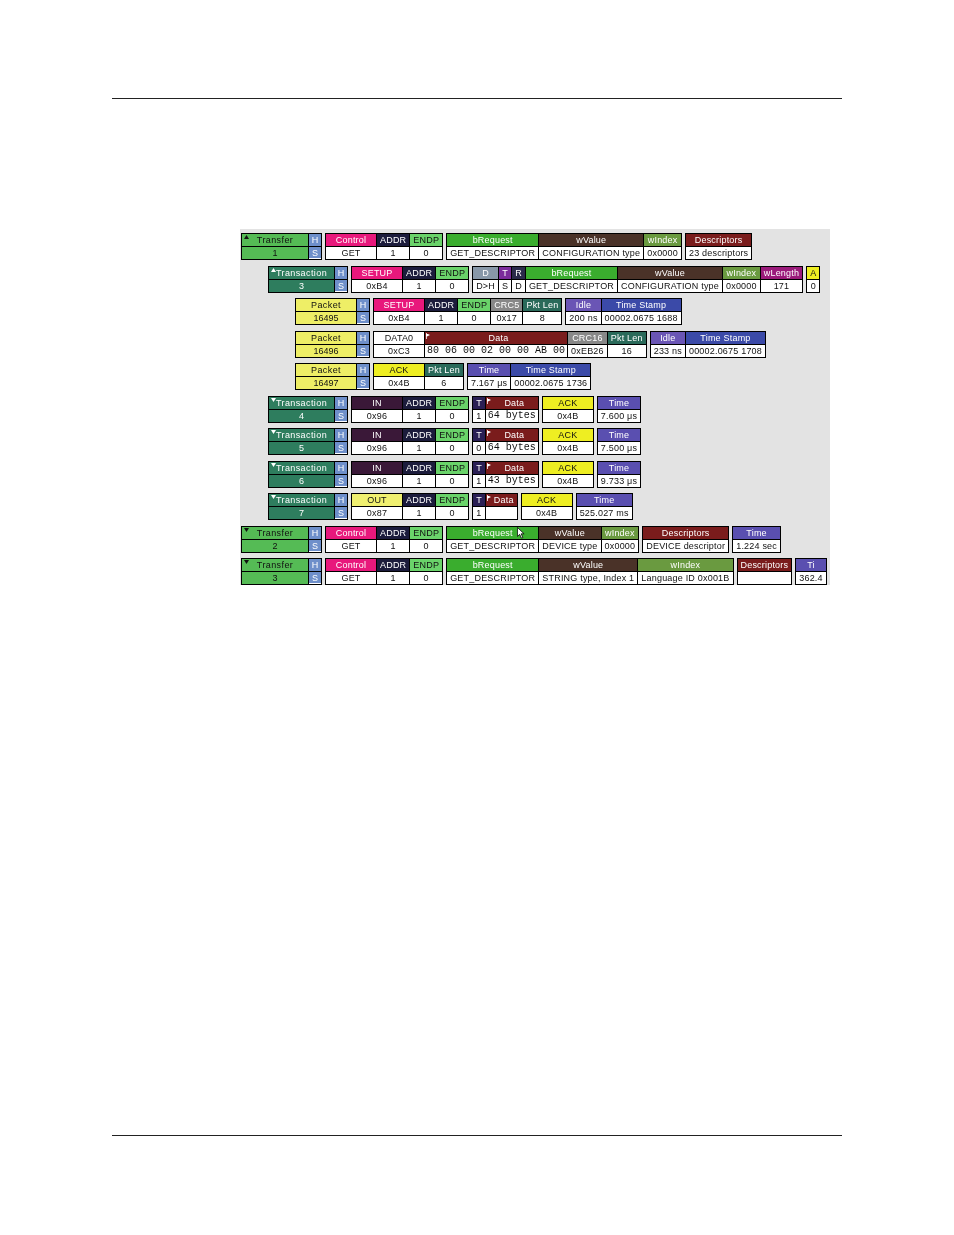 This screenshot has height=1235, width=954. I want to click on field-header: Control, so click(351, 532).